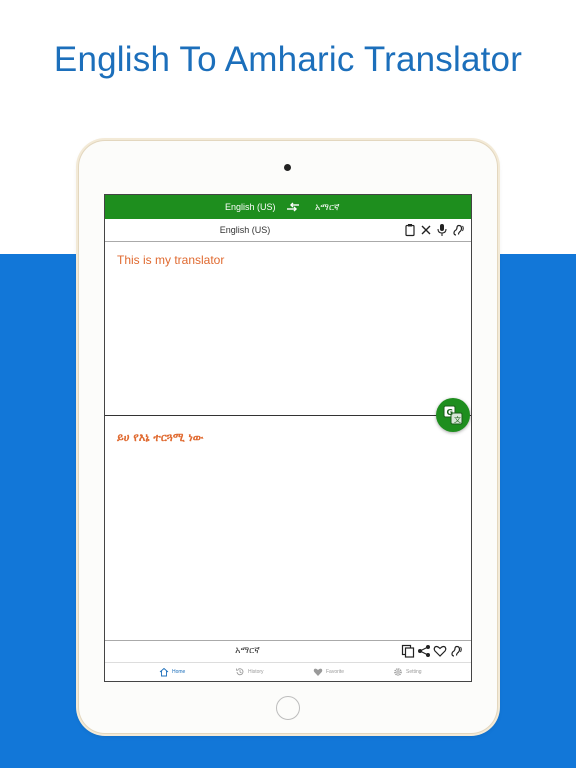 Image resolution: width=576 pixels, height=768 pixels. What do you see at coordinates (442, 230) in the screenshot?
I see `microphone-icon` at bounding box center [442, 230].